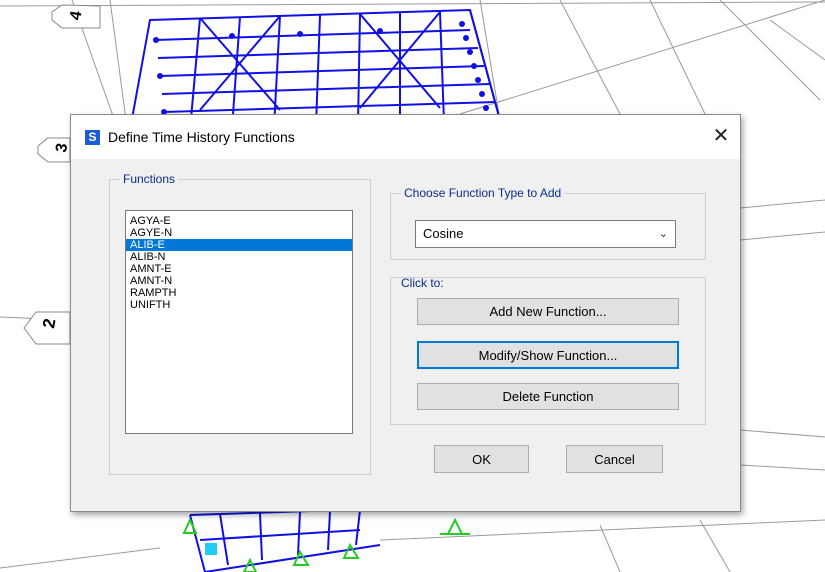 The image size is (825, 572). What do you see at coordinates (149, 179) in the screenshot?
I see `functions-group-label: Functions` at bounding box center [149, 179].